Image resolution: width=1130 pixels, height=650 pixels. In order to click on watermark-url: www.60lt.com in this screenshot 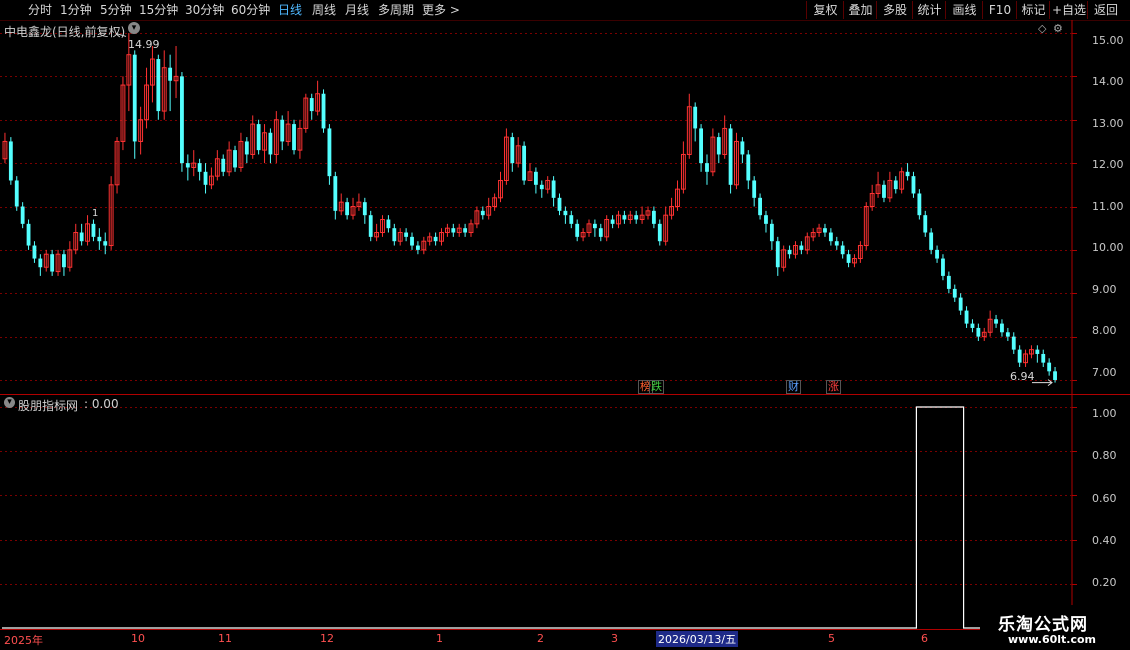, I will do `click(1052, 639)`.